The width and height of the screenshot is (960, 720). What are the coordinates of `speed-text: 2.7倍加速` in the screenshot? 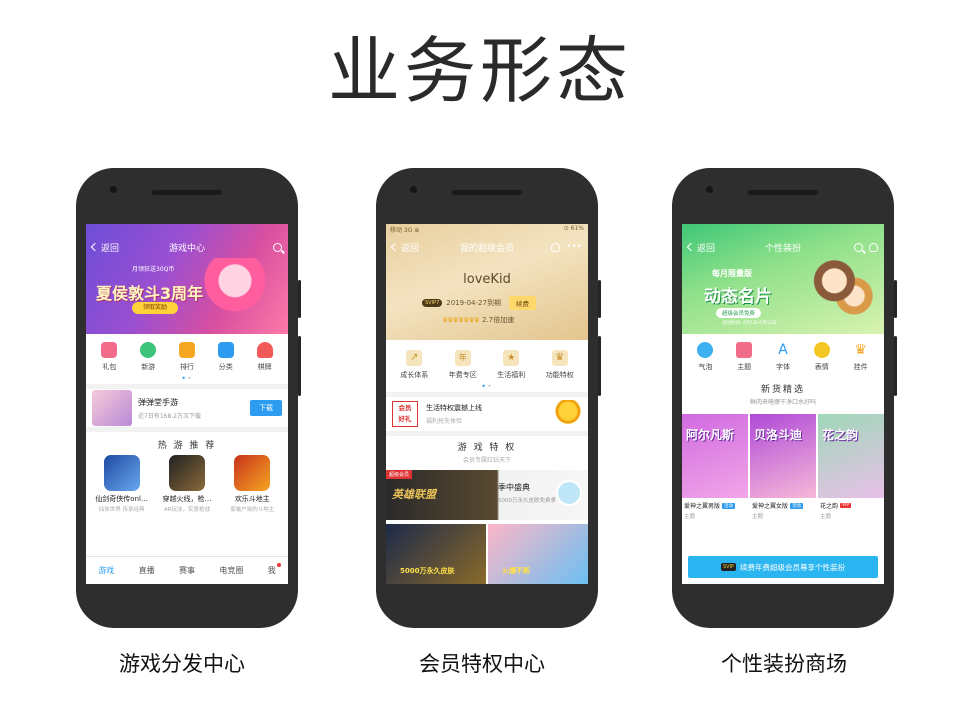 It's located at (498, 320).